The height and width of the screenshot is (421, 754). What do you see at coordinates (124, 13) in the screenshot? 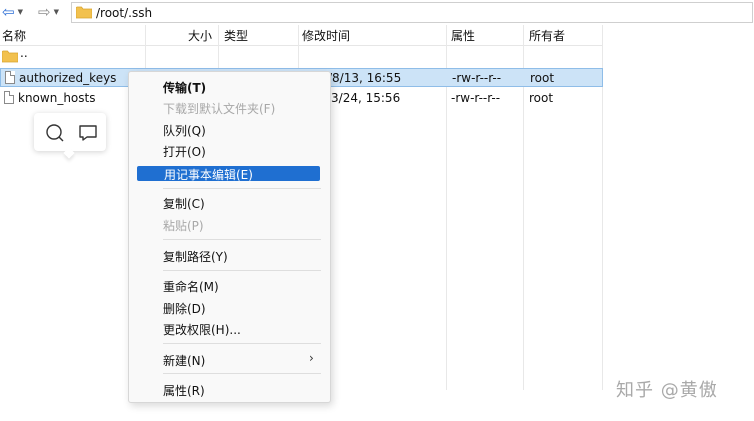
I see `path-text: /root/.ssh` at bounding box center [124, 13].